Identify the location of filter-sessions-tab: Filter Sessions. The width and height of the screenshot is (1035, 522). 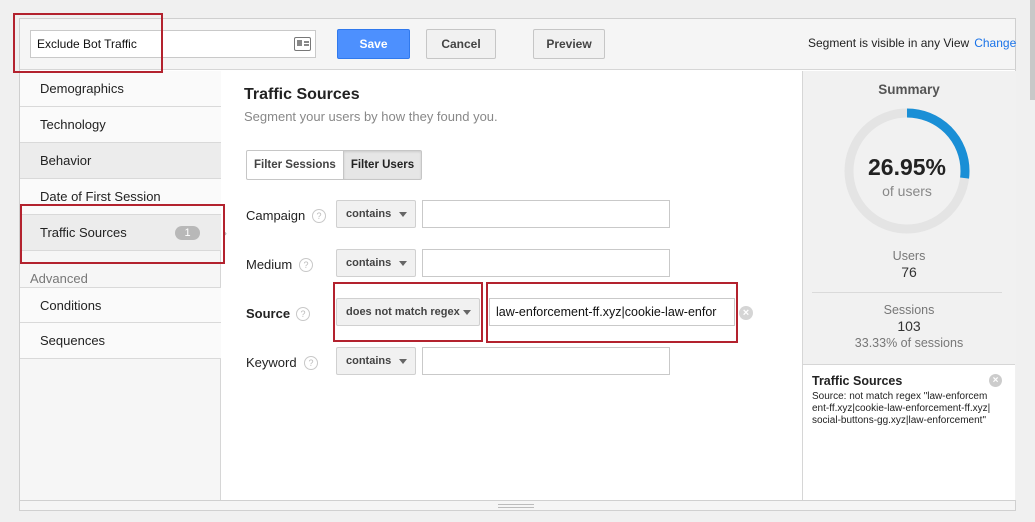
(295, 165).